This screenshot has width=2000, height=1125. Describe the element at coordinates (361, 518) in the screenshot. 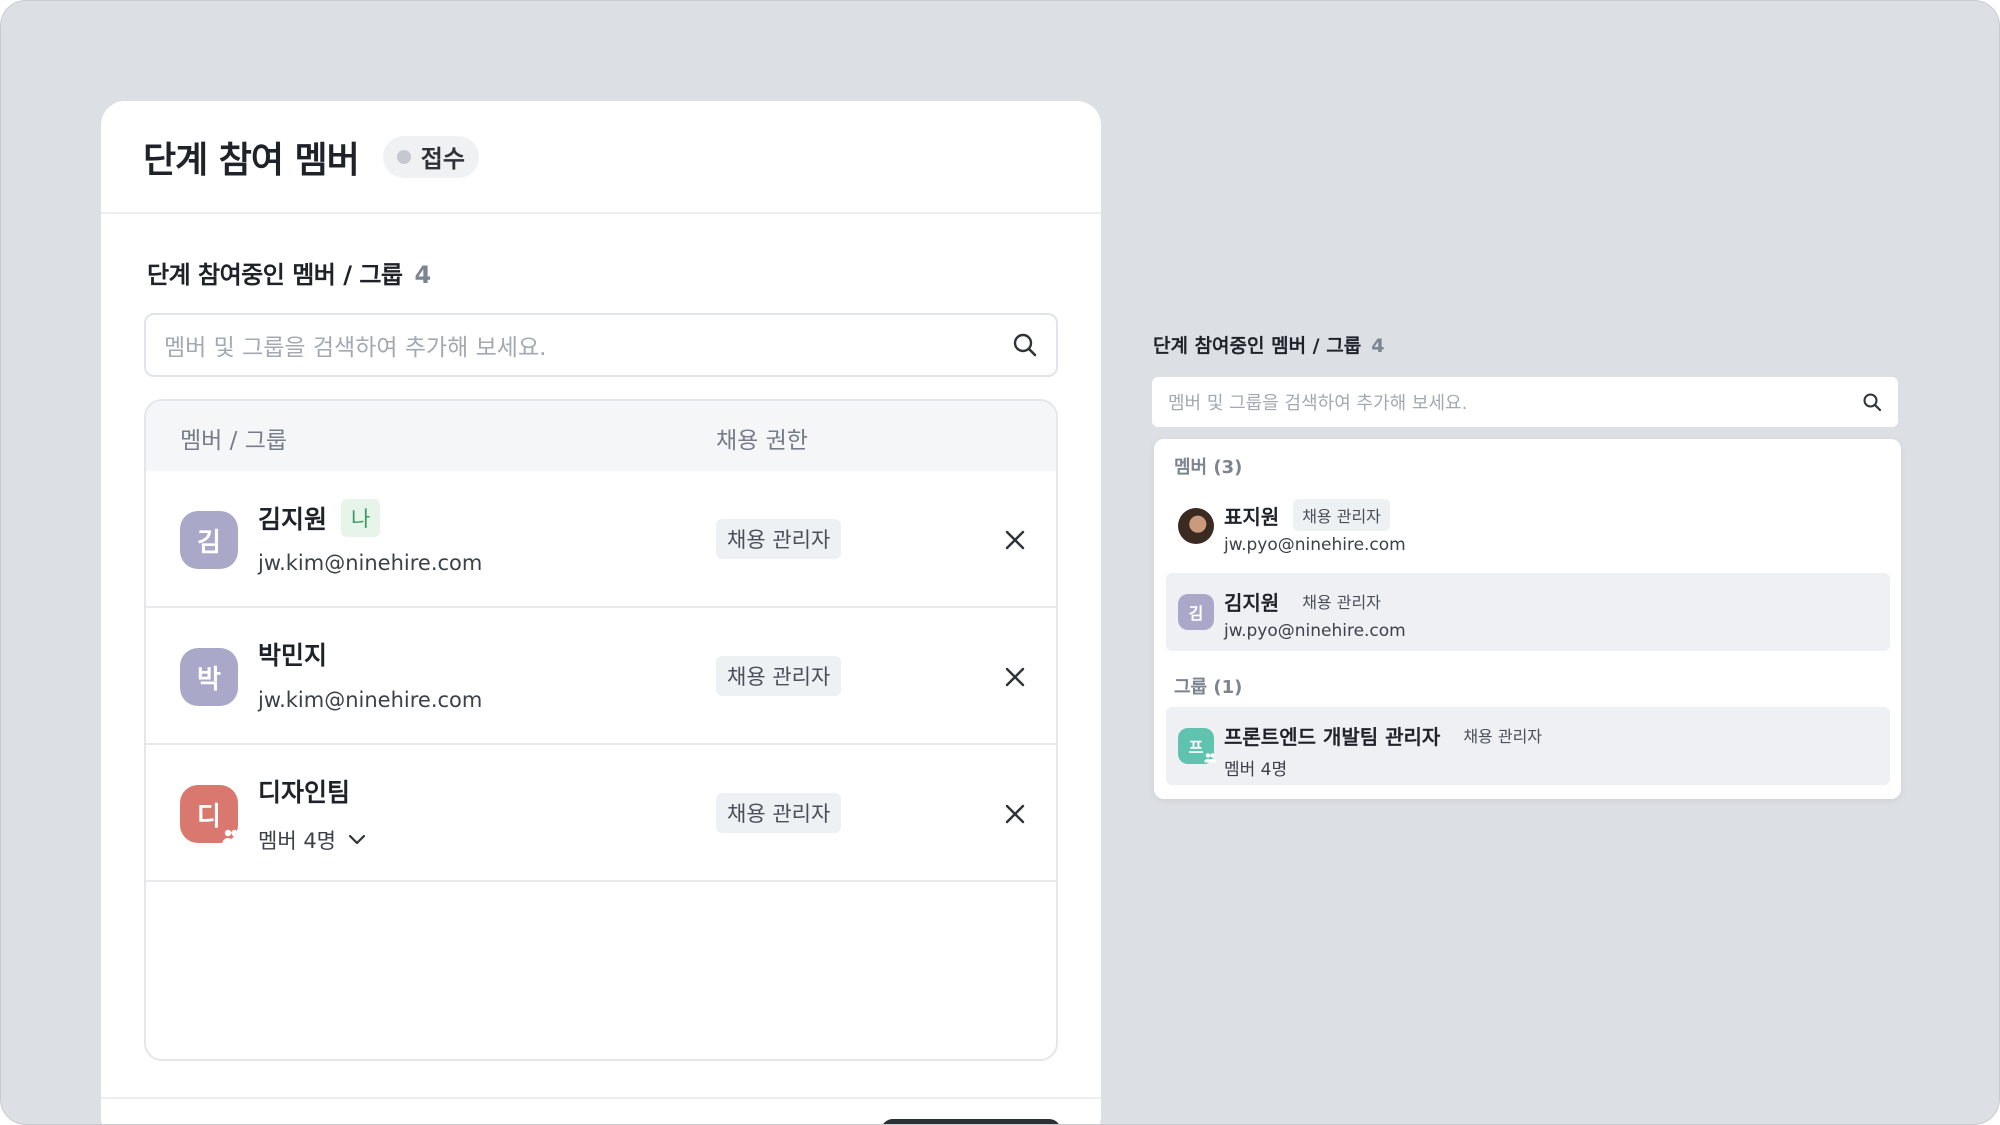

I see `me-badge: 나` at that location.